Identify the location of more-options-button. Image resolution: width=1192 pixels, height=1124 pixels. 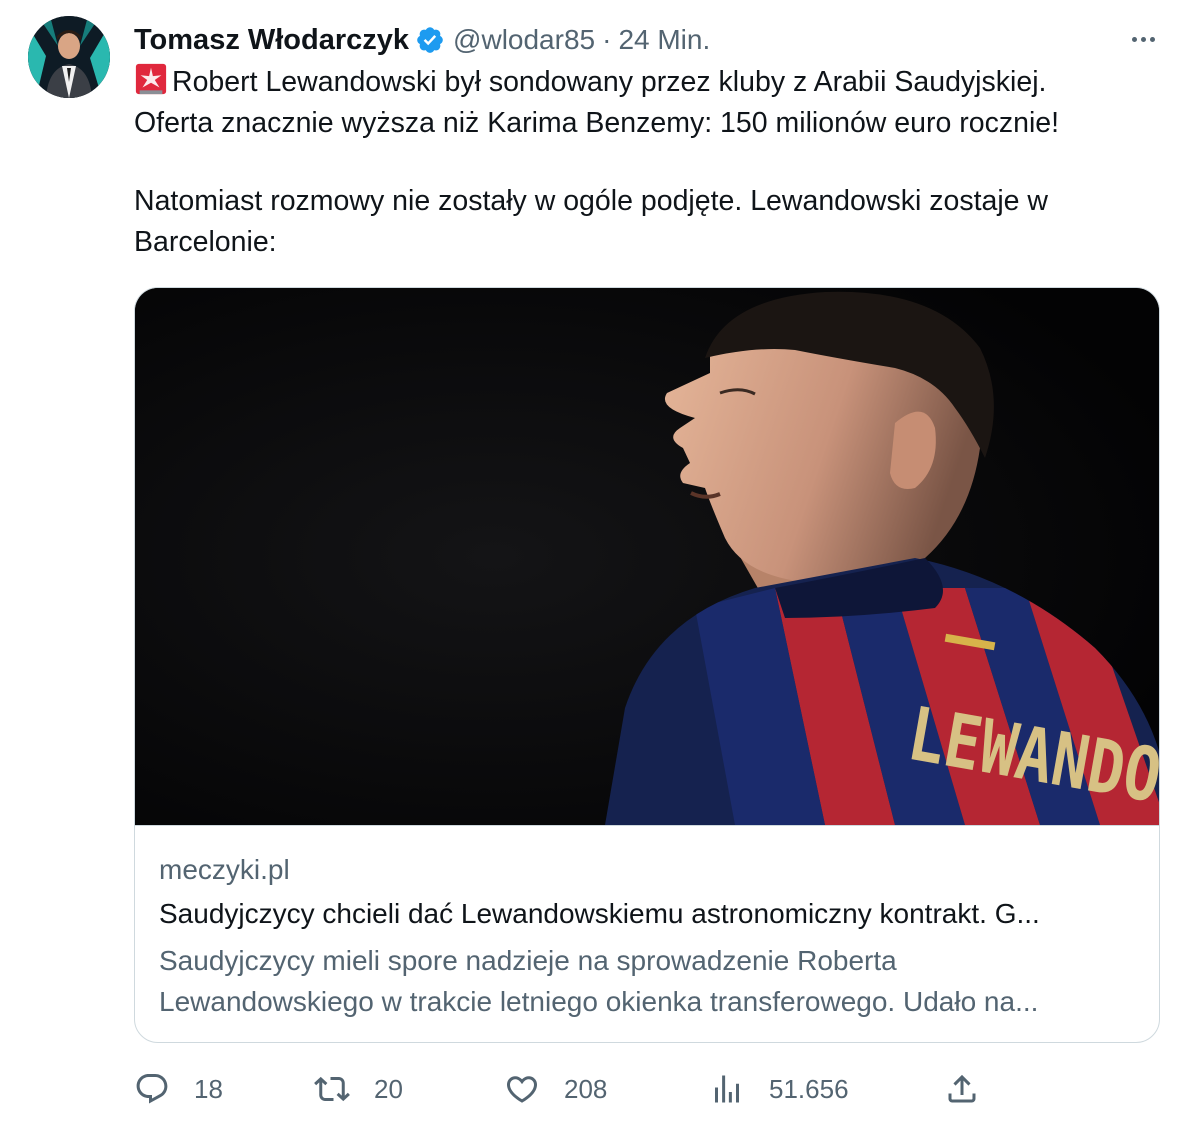
(1143, 39).